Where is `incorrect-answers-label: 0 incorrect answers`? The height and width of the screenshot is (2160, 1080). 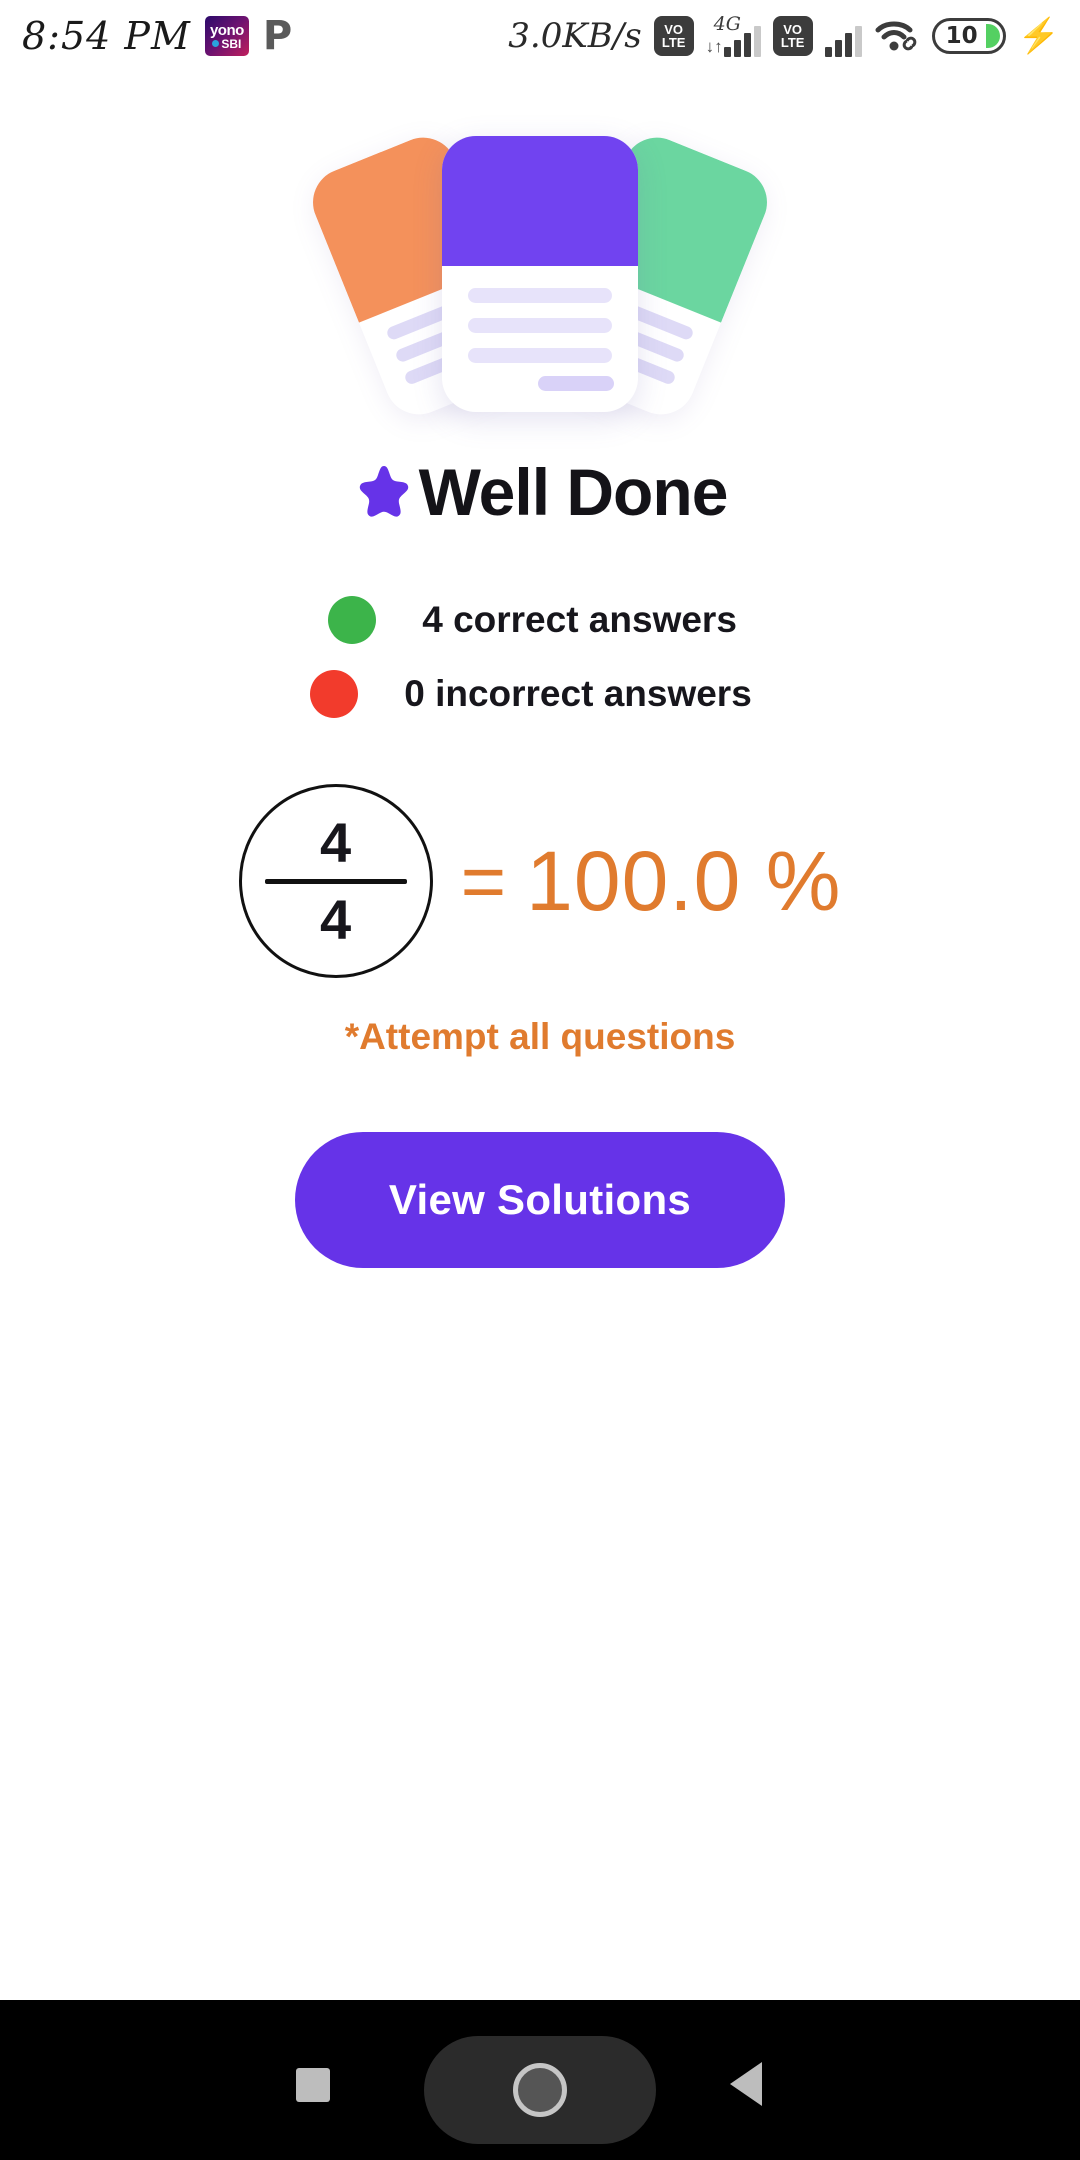 incorrect-answers-label: 0 incorrect answers is located at coordinates (578, 693).